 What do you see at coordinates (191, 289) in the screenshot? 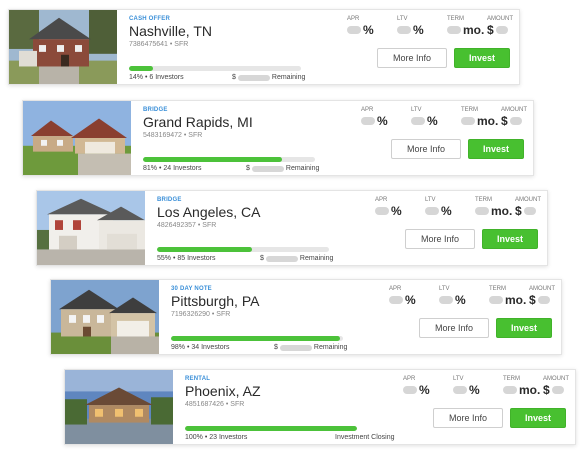
I see `loan-type: 30 DAY NOTE` at bounding box center [191, 289].